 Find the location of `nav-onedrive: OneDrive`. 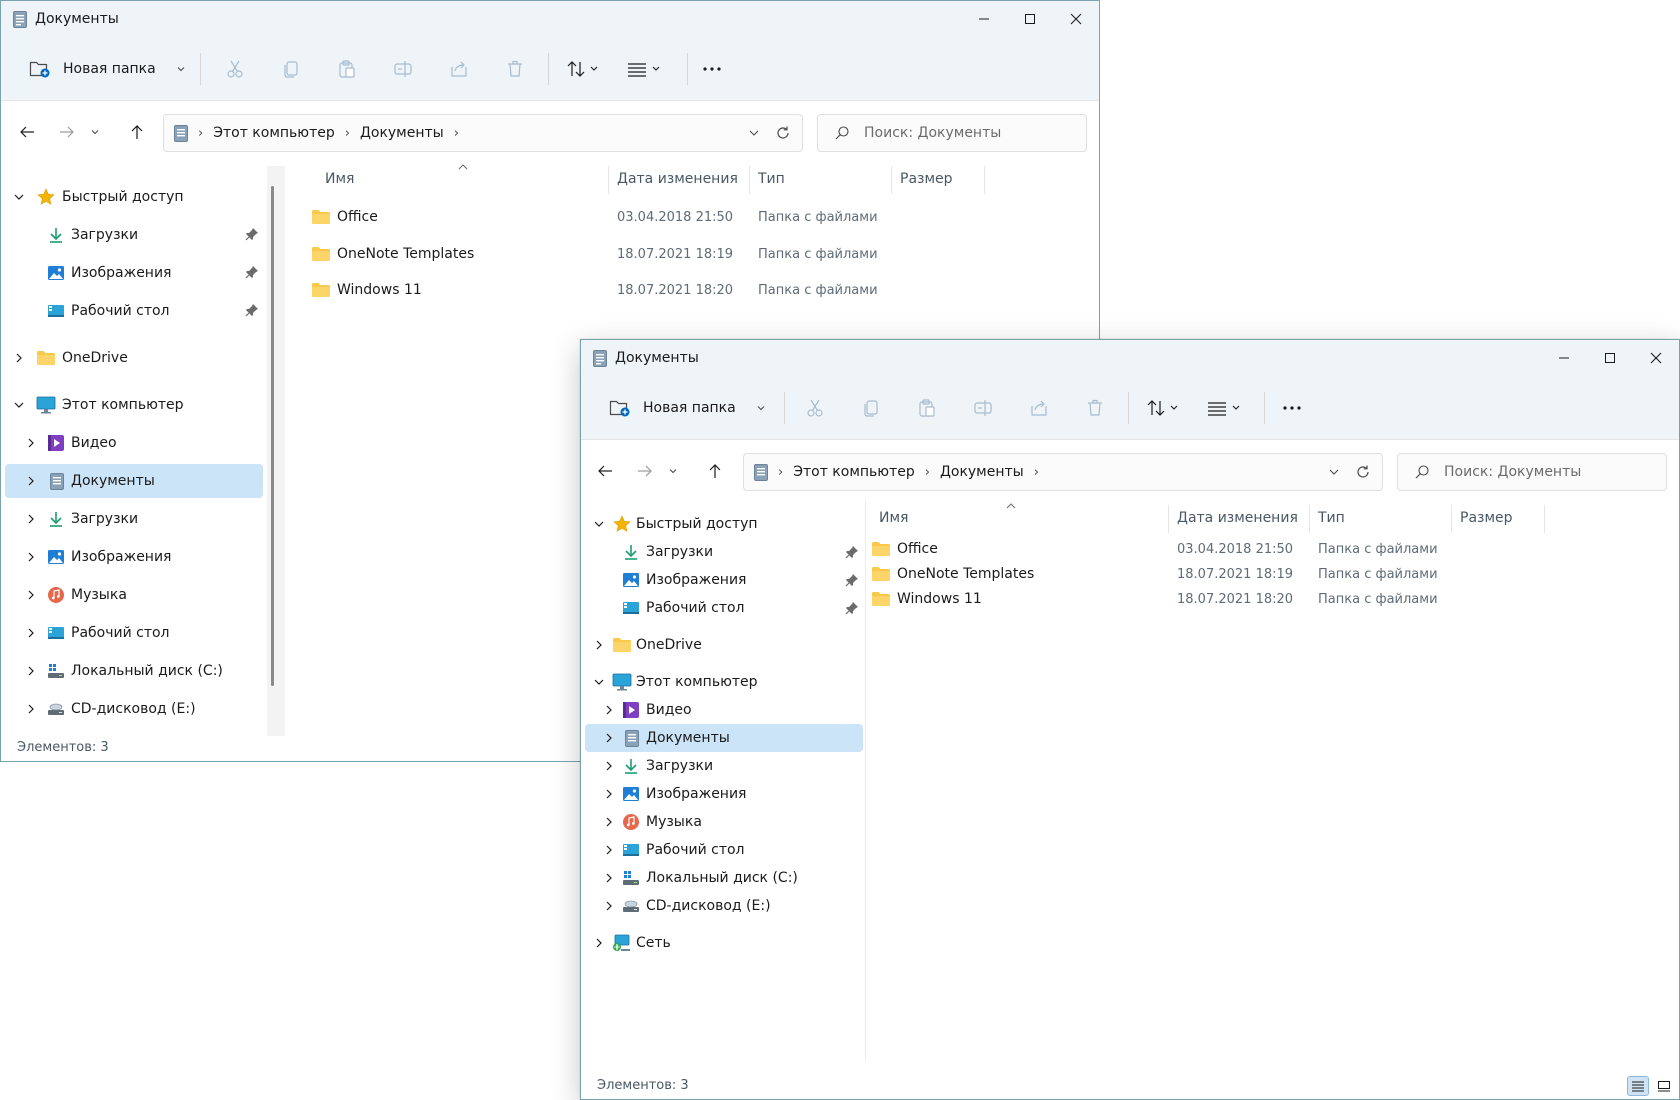

nav-onedrive: OneDrive is located at coordinates (134, 358).